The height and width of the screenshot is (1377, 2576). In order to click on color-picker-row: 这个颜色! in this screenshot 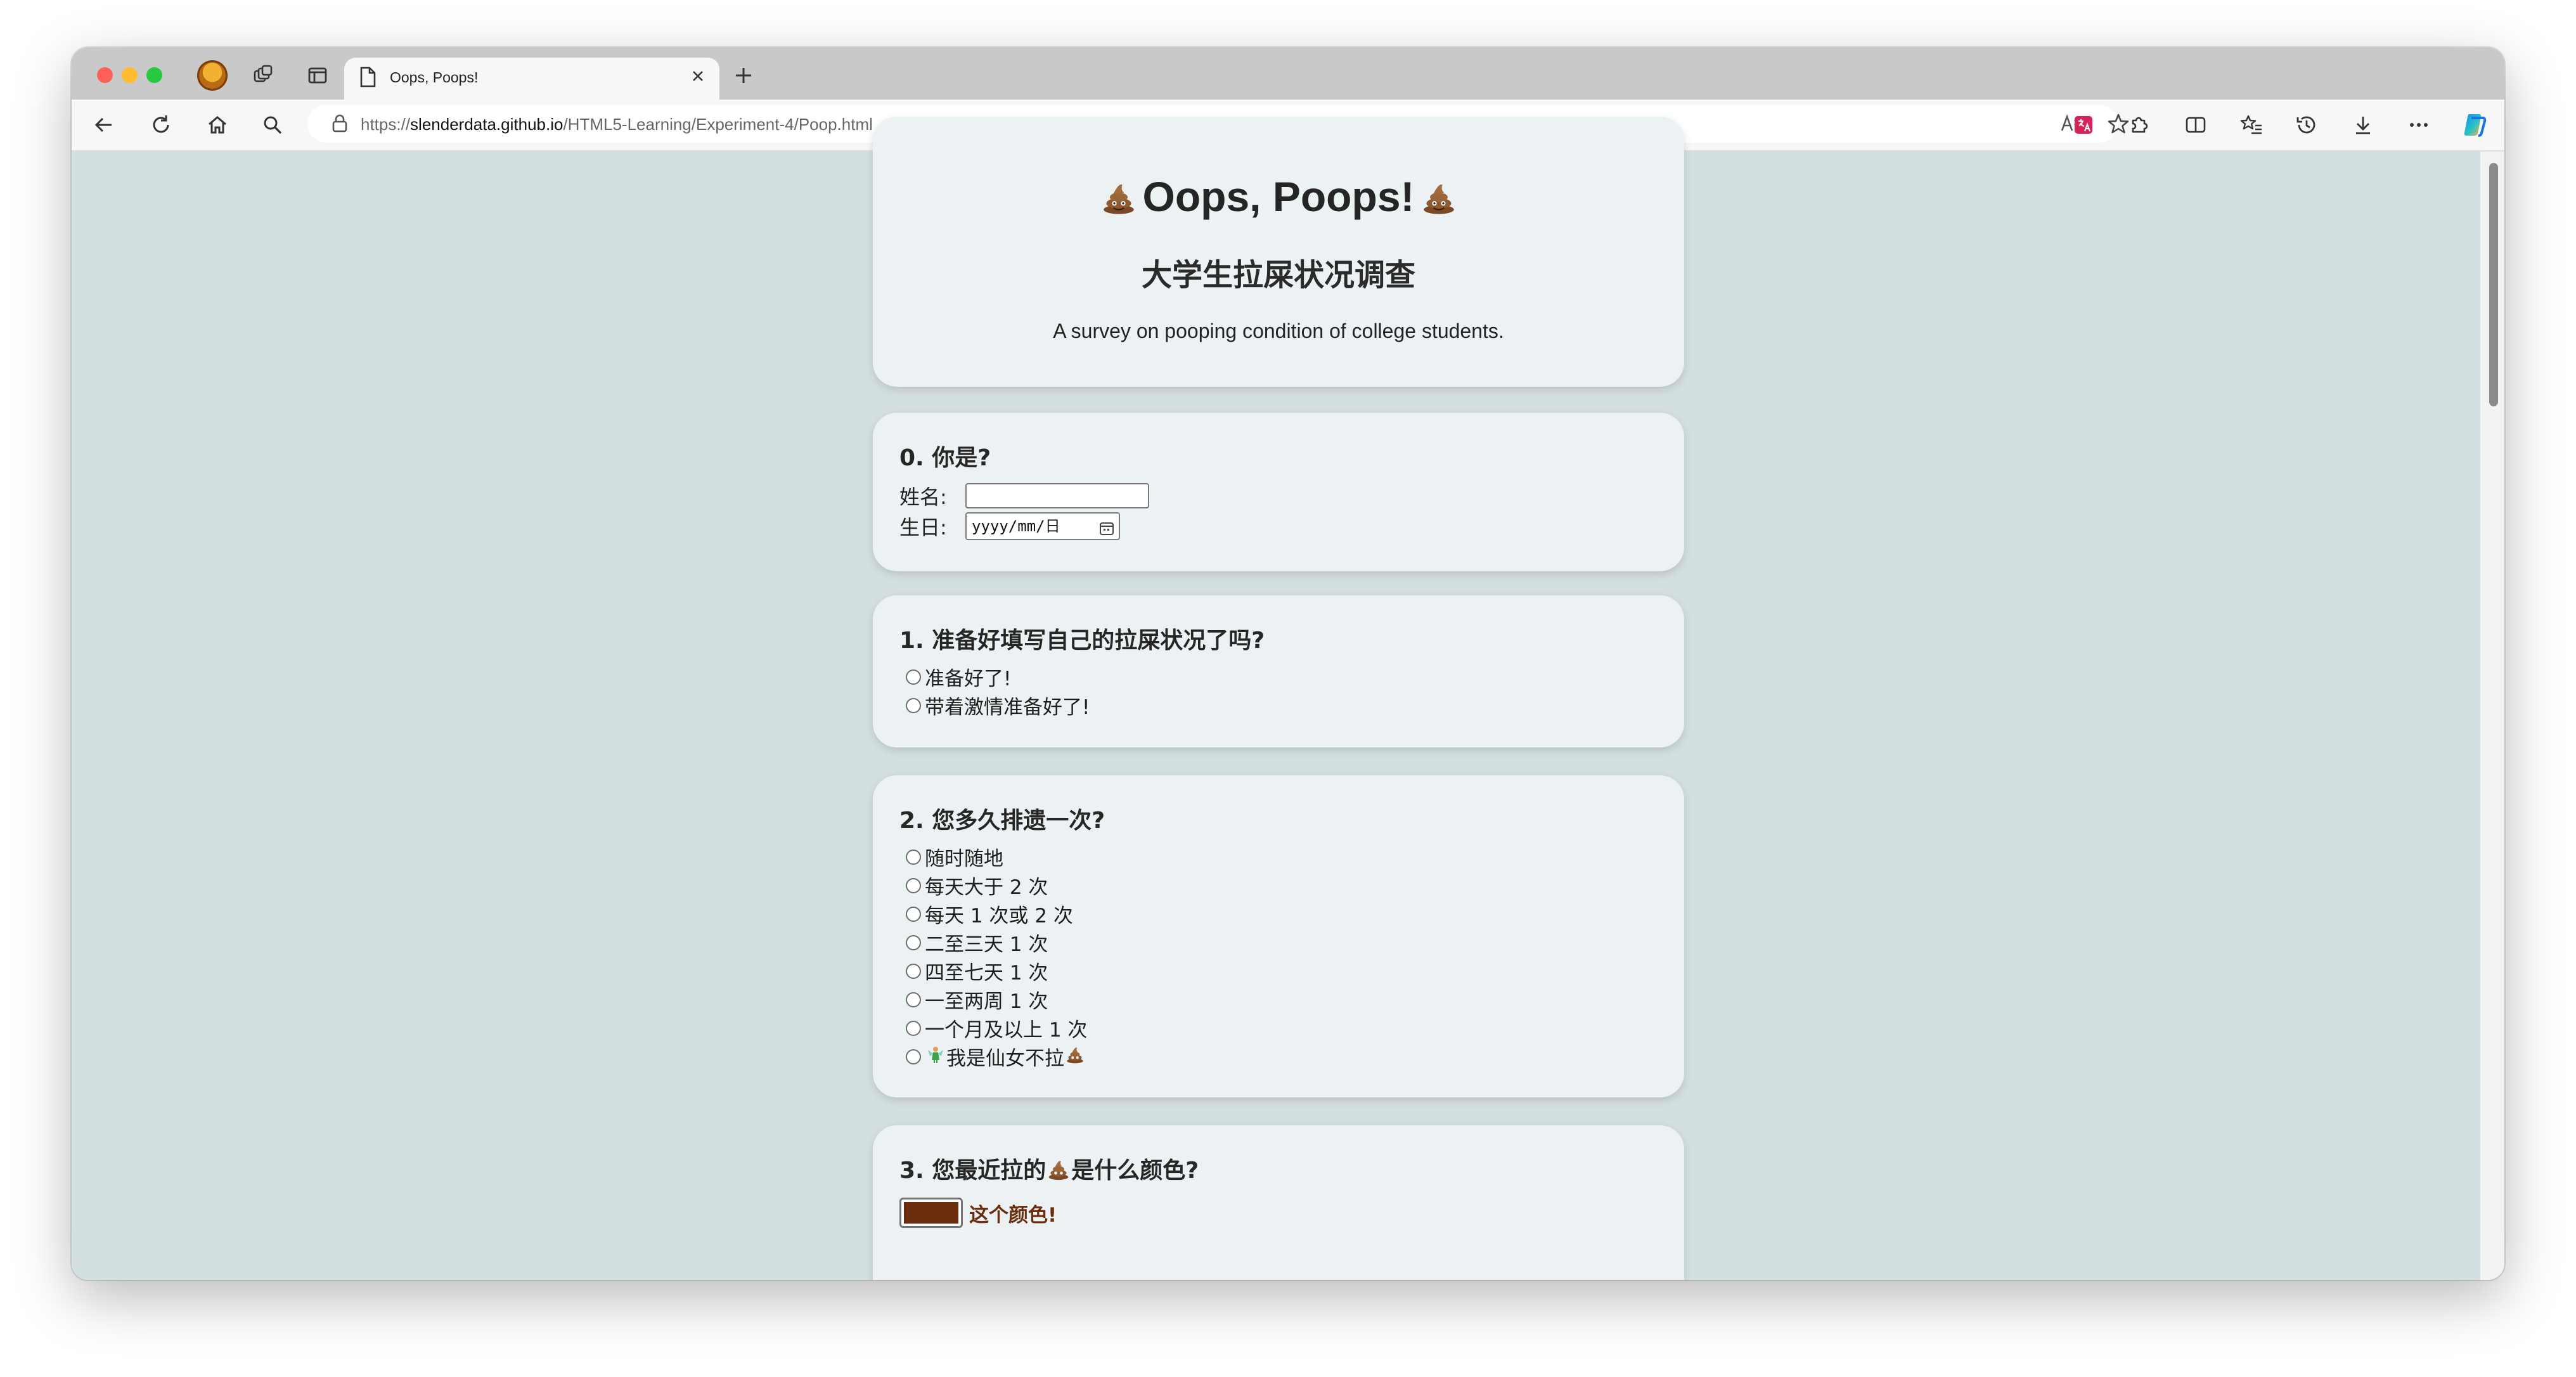, I will do `click(978, 1213)`.